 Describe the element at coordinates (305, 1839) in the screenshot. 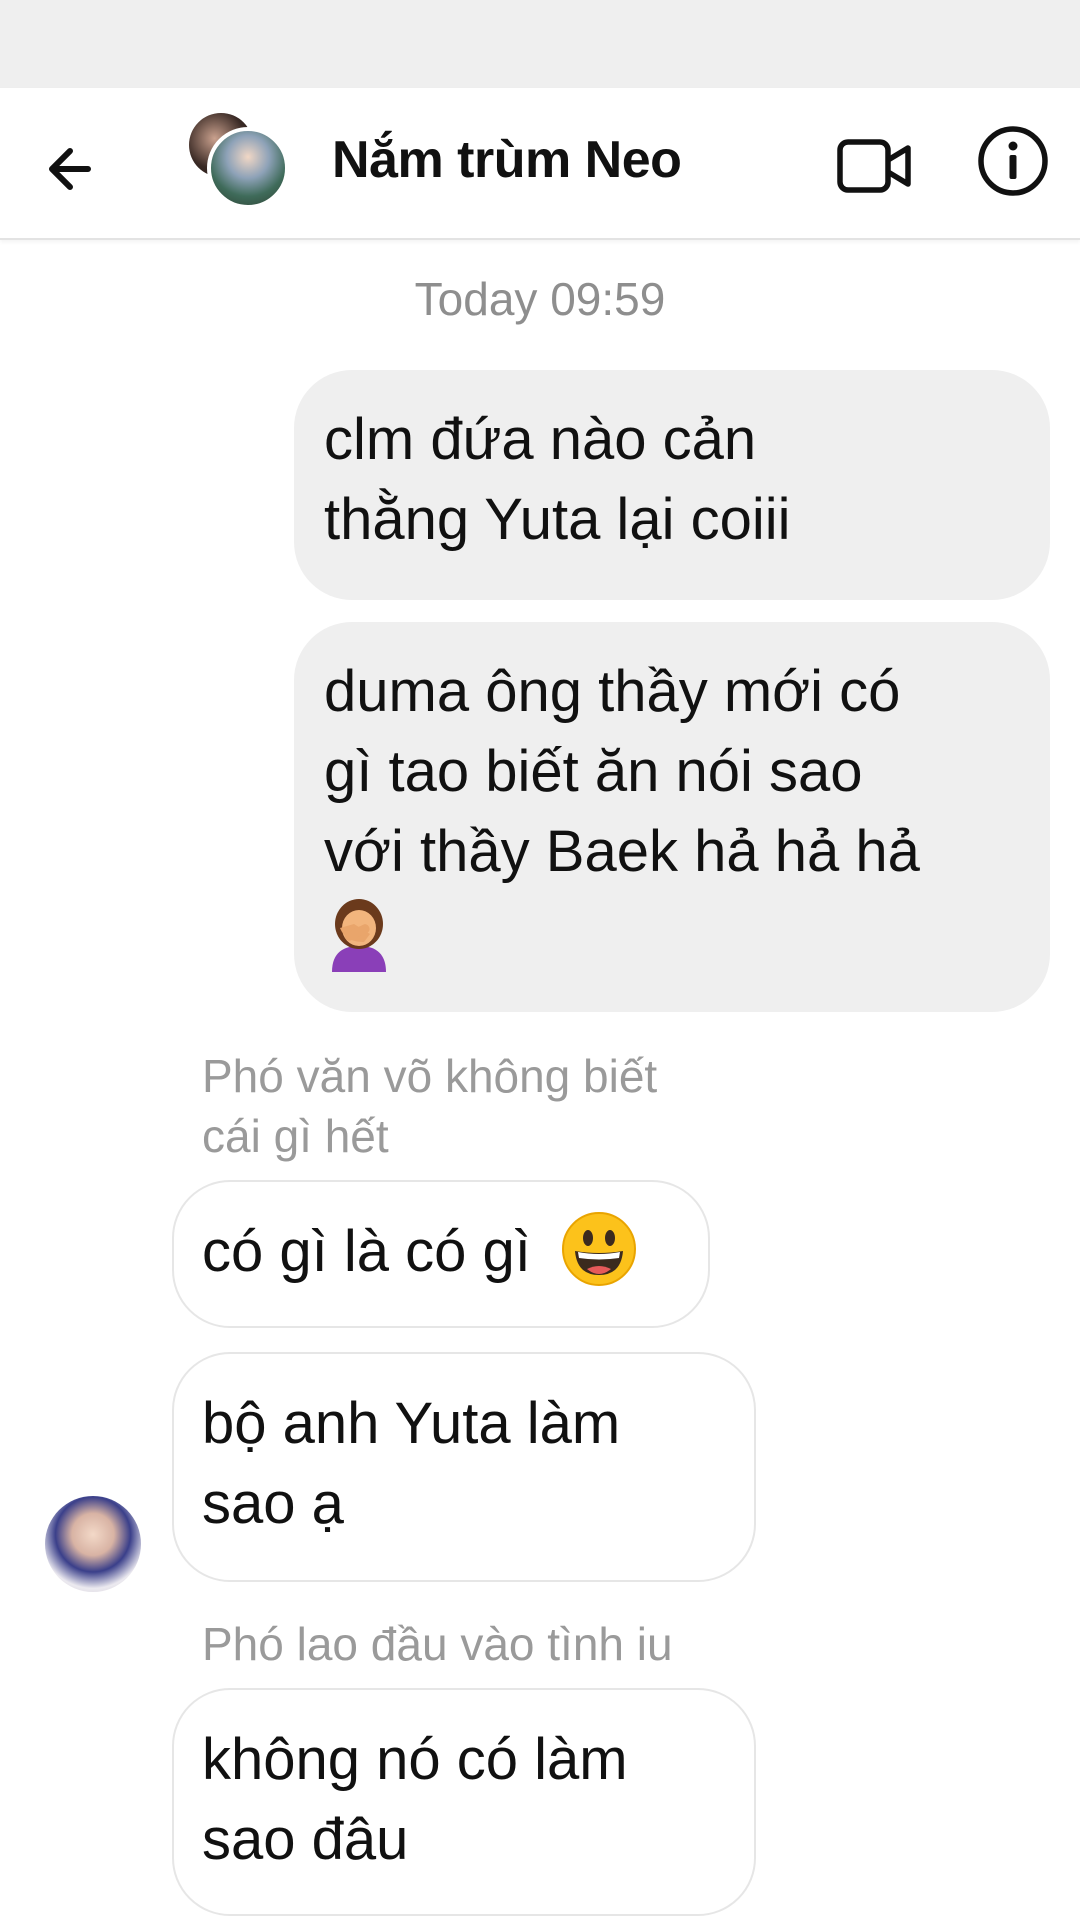

I see `message-text: sao đâu` at that location.